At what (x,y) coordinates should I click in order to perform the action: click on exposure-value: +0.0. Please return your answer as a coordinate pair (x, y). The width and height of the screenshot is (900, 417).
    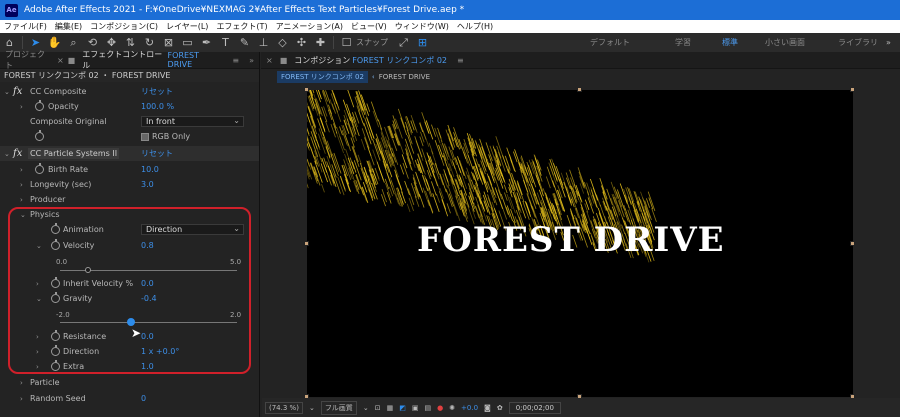
    Looking at the image, I should click on (469, 408).